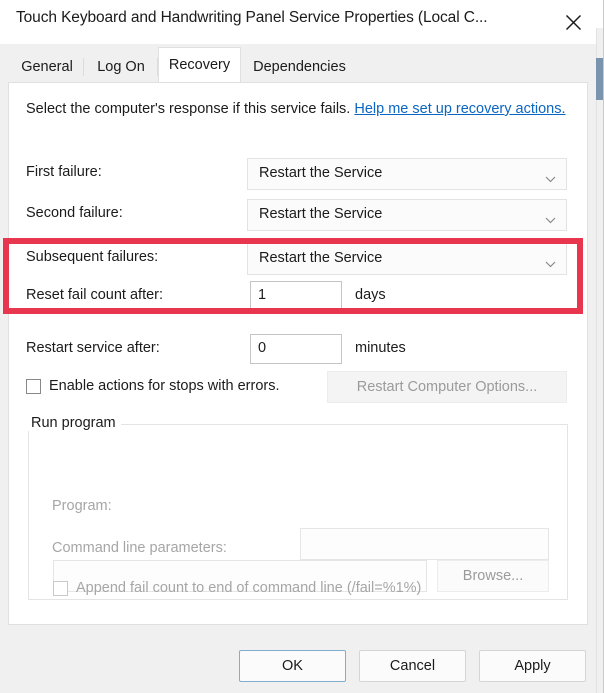  I want to click on apply-button-label: Apply, so click(532, 666).